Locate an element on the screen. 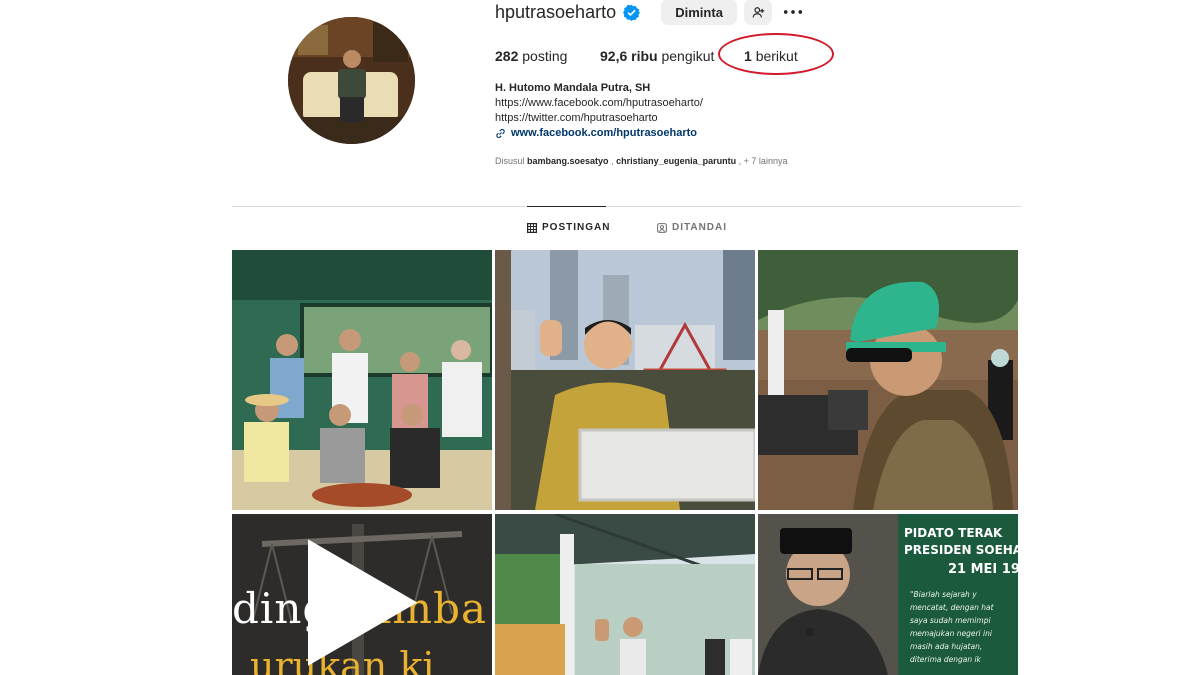  tab-posts-label: POSTINGAN is located at coordinates (576, 227).